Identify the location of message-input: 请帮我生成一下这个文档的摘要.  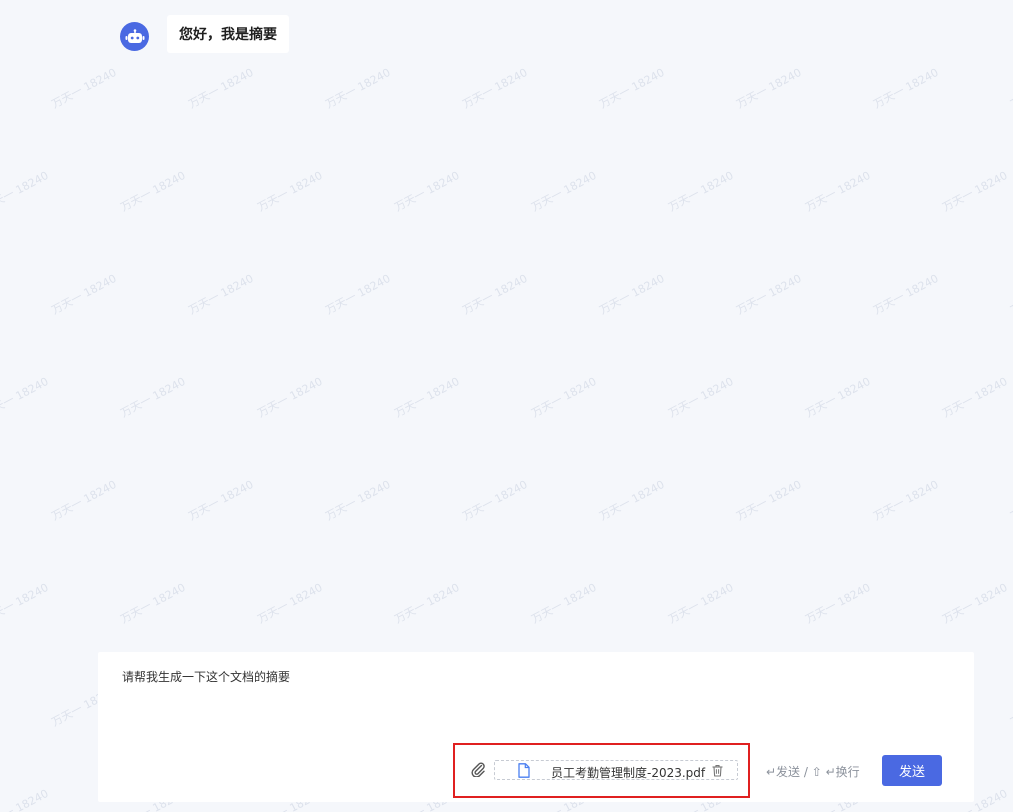
(206, 676).